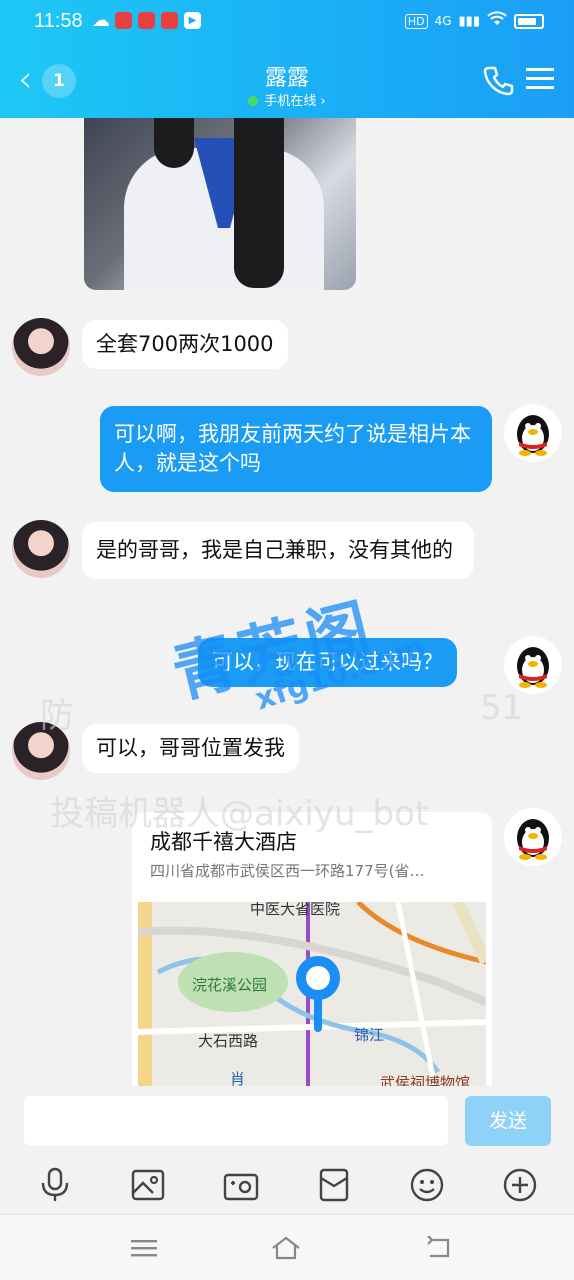 This screenshot has height=1280, width=574. I want to click on online-status-text: 手机在线 ›, so click(295, 101).